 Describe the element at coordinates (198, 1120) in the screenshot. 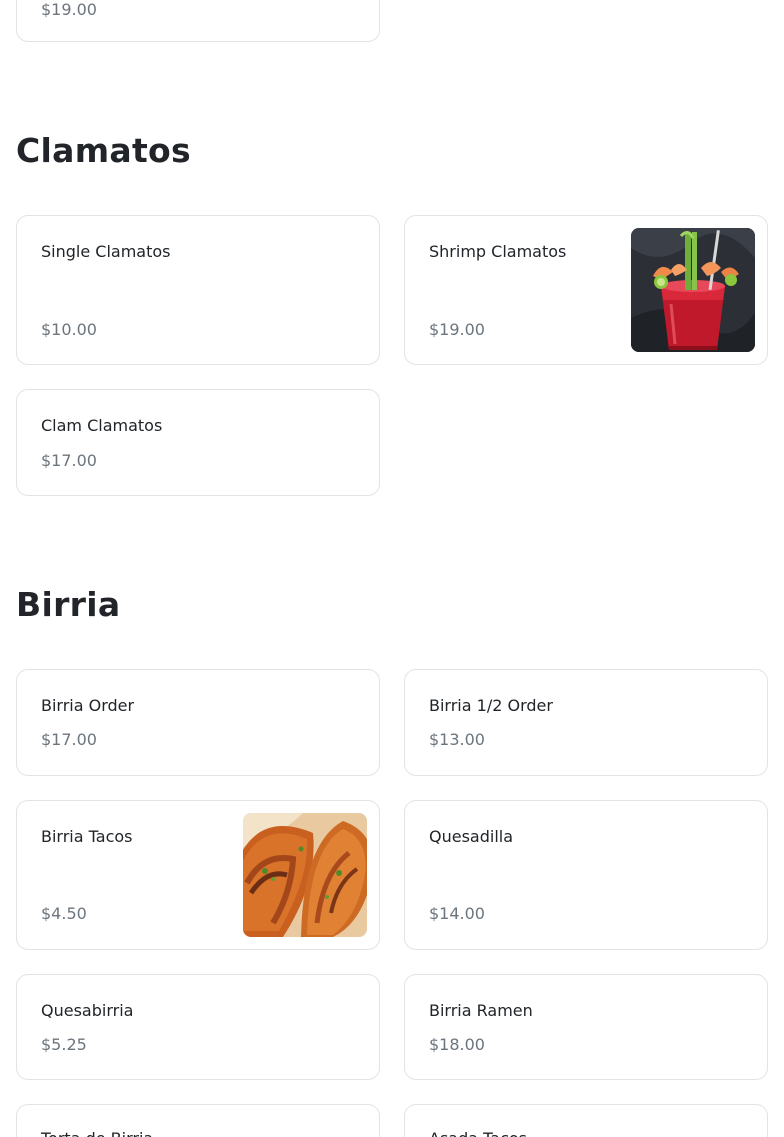

I see `menu-item-card-torta-de-birria: Torta de Birria` at that location.